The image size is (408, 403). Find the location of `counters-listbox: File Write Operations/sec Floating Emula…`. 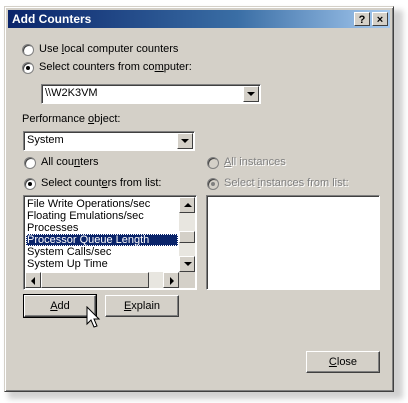

counters-listbox: File Write Operations/sec Floating Emula… is located at coordinates (110, 242).